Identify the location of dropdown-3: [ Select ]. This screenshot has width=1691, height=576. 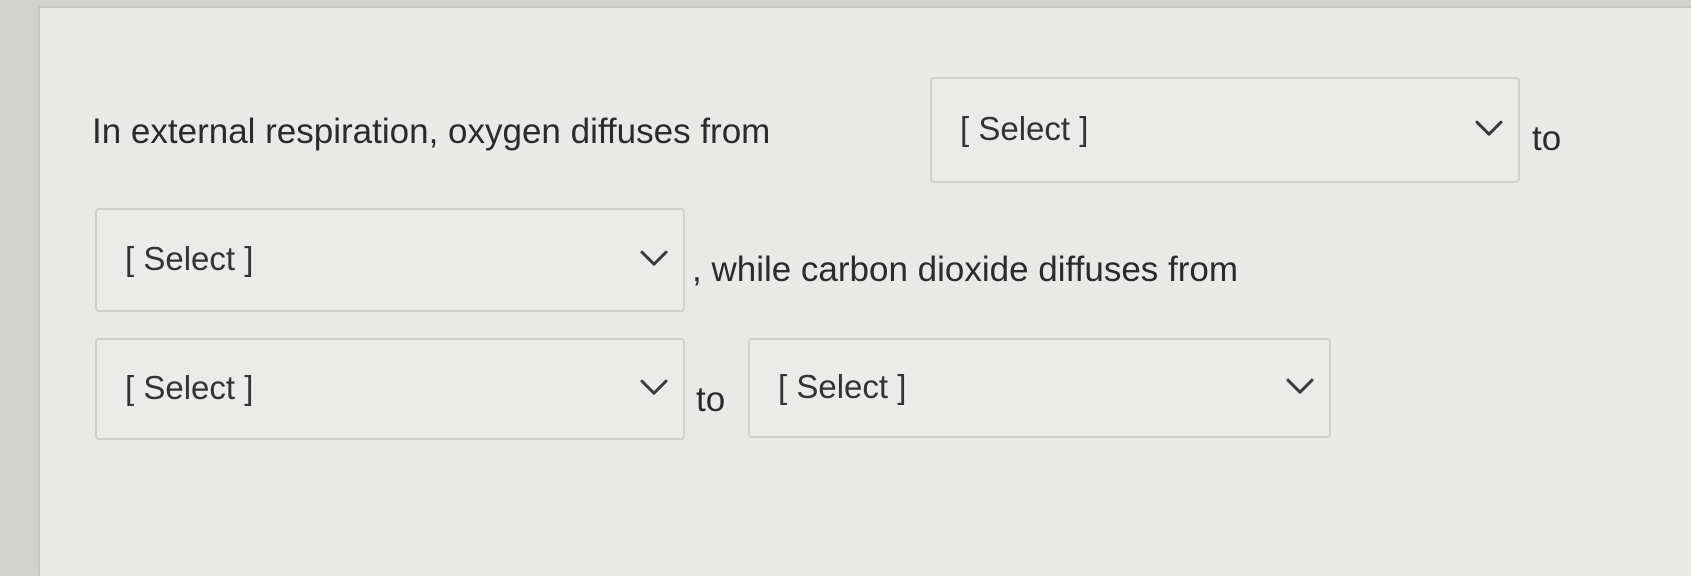
(390, 389).